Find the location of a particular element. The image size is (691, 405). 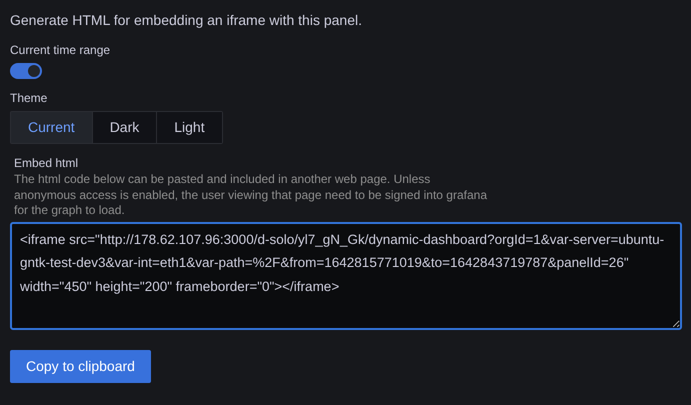

copy-button: Copy to clipboard is located at coordinates (80, 366).